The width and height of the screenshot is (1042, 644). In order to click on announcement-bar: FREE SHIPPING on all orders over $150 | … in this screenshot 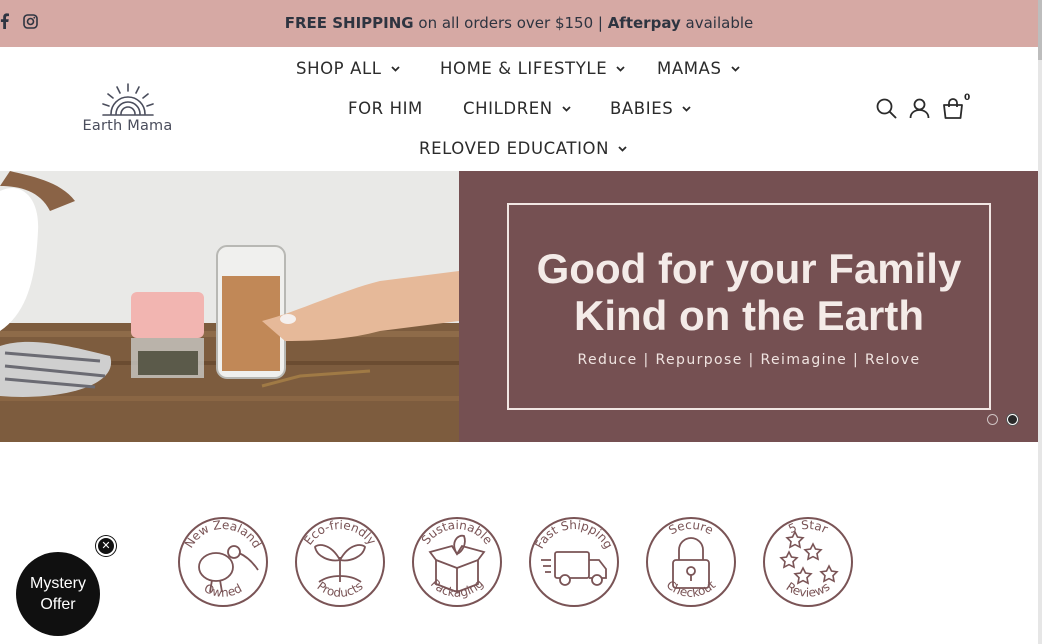, I will do `click(519, 23)`.